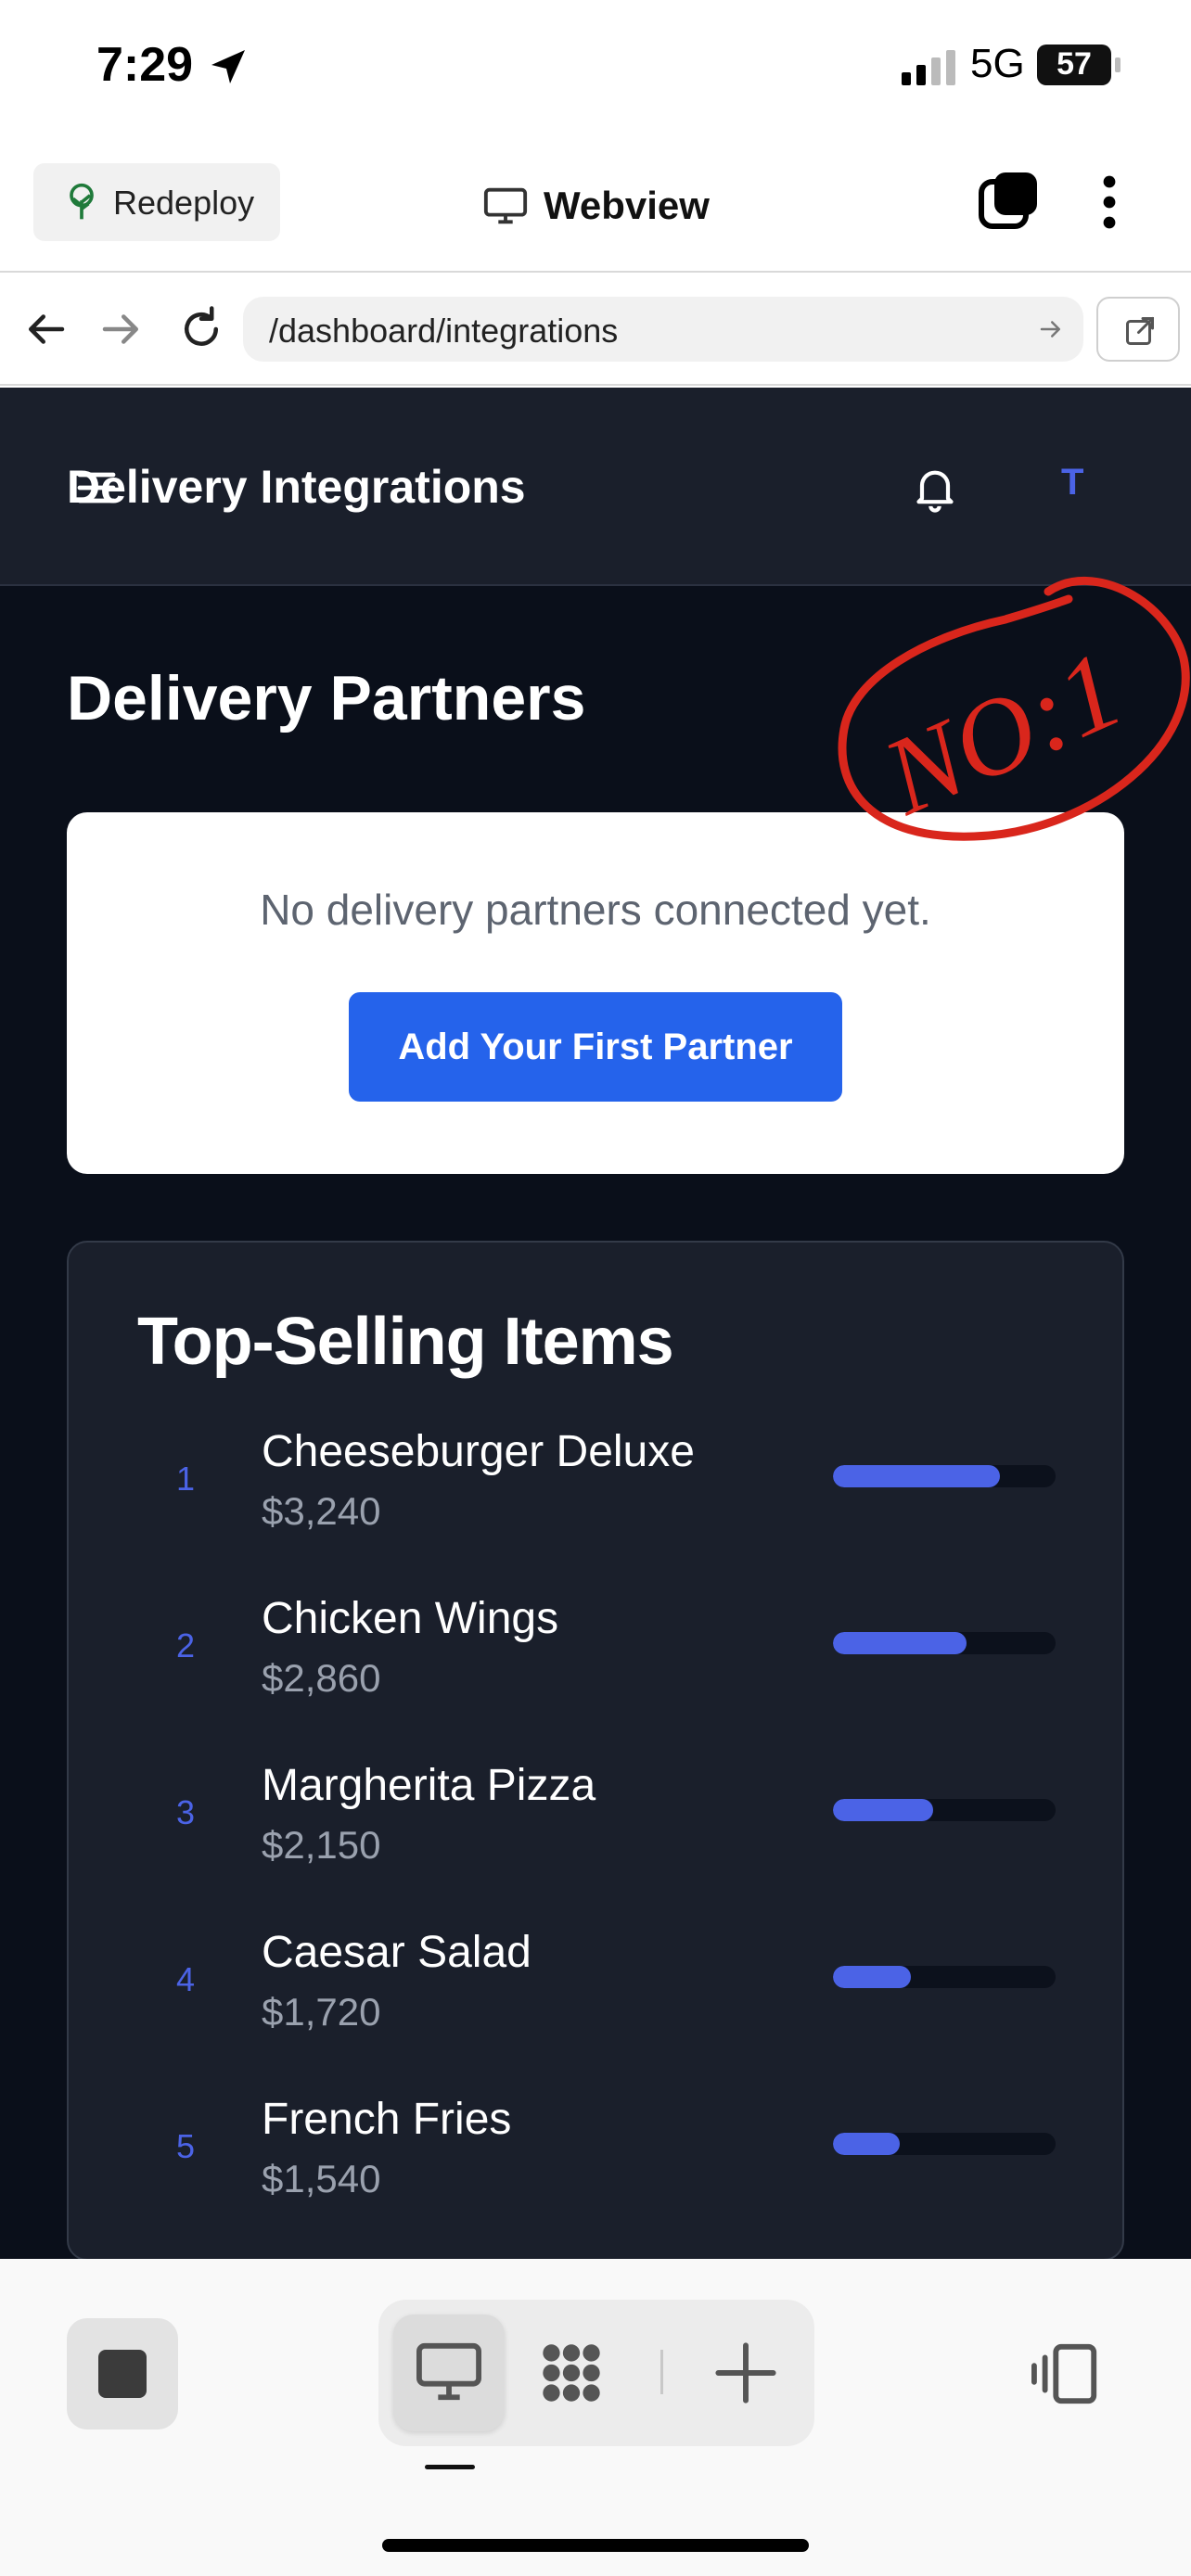 The width and height of the screenshot is (1191, 2576). I want to click on redeploy-label: Redeploy, so click(184, 203).